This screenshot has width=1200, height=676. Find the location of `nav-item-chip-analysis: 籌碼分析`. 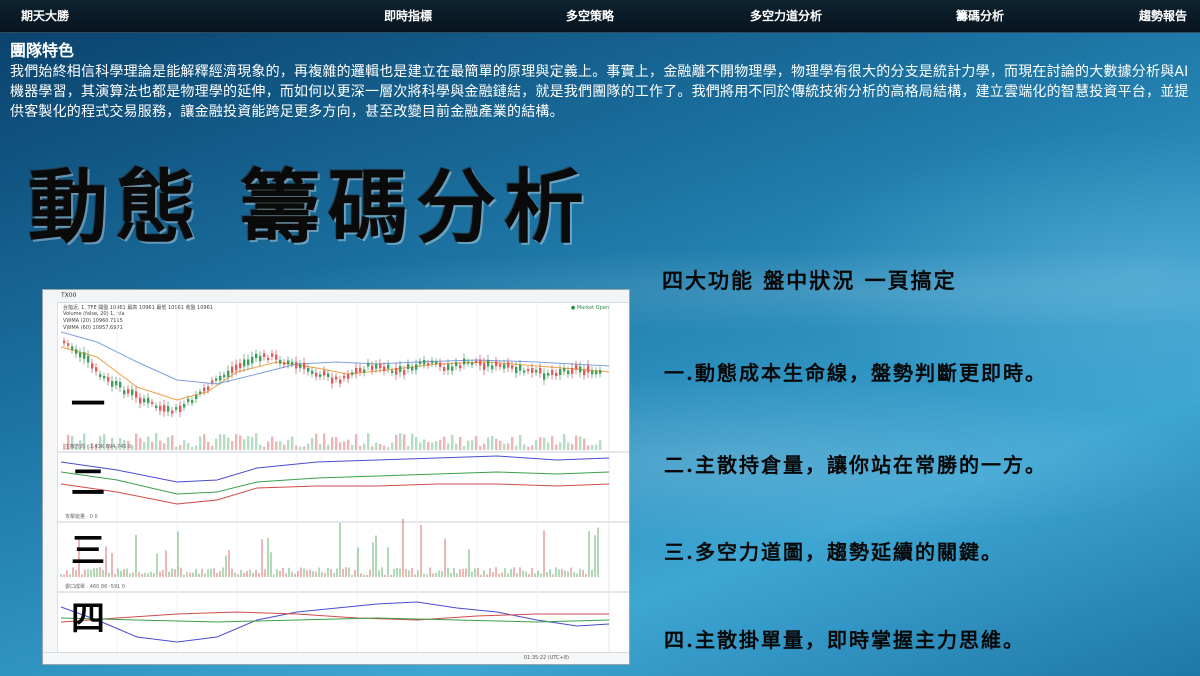

nav-item-chip-analysis: 籌碼分析 is located at coordinates (980, 16).